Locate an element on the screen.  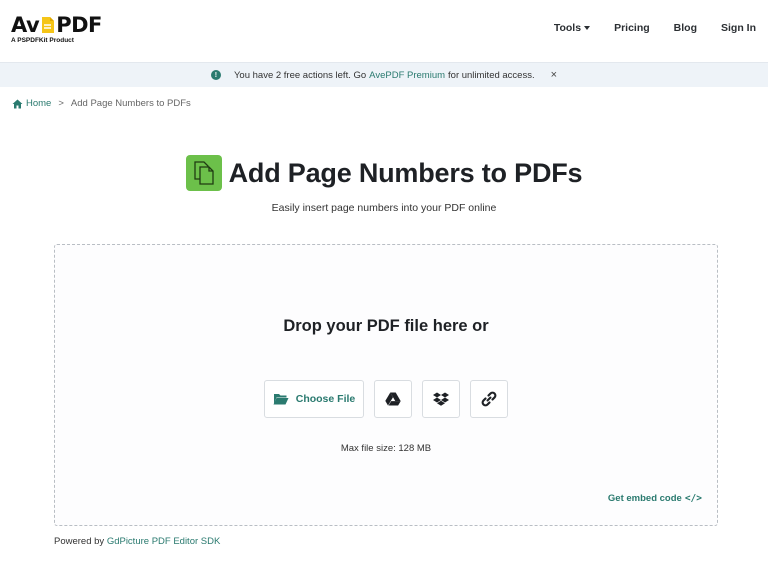
notice-text-before: You have 2 free actions left. Go is located at coordinates (300, 75).